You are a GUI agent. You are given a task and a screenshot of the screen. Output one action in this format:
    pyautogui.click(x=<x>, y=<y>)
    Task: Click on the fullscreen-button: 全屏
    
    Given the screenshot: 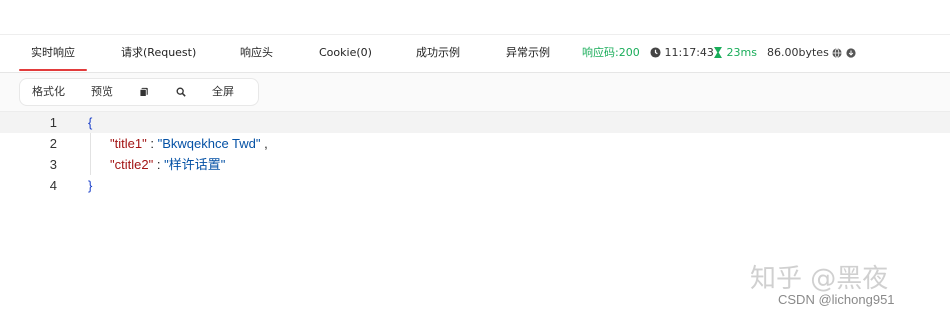 What is the action you would take?
    pyautogui.click(x=223, y=92)
    